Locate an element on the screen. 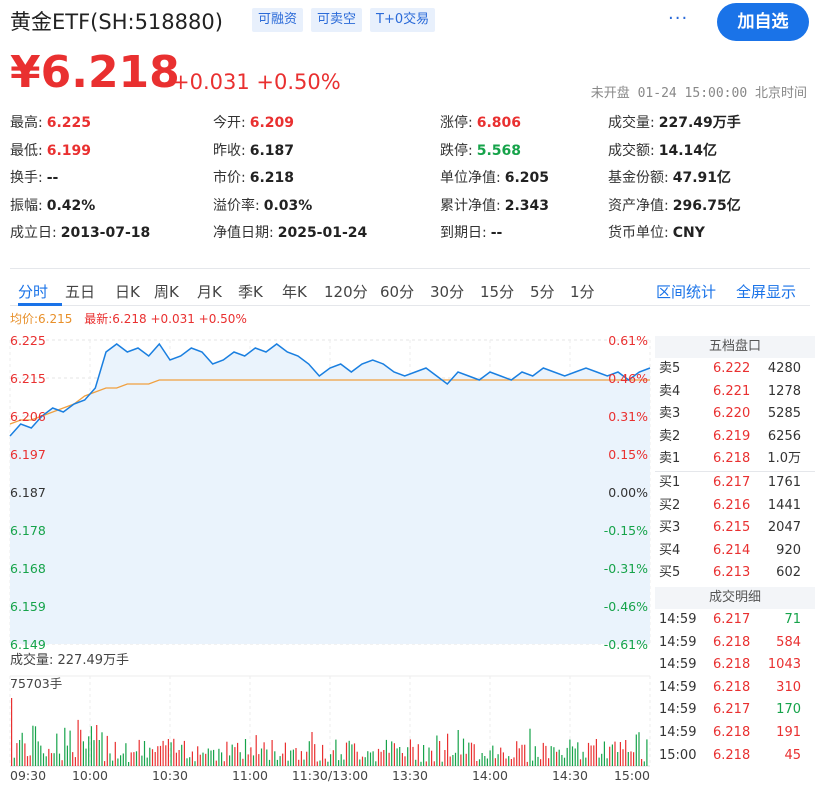 This screenshot has height=788, width=815. tab-5: 季K is located at coordinates (250, 291).